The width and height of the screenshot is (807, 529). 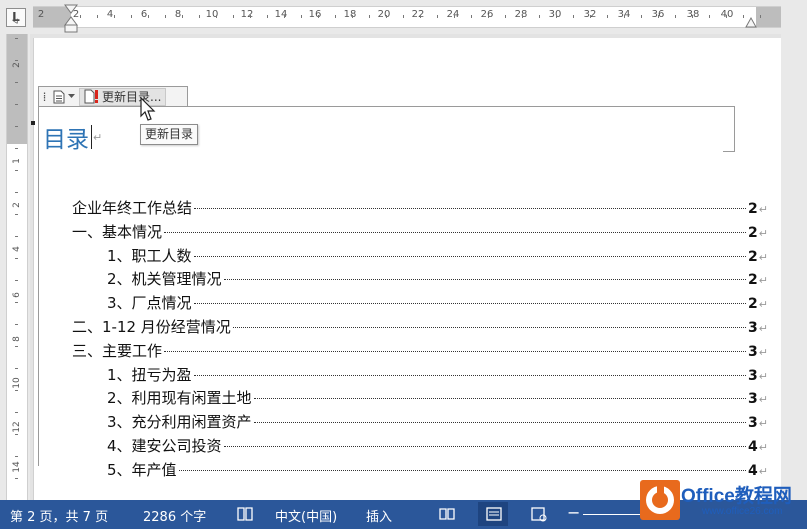 I want to click on toc-entry: 1、职工人数 2 ↵, so click(x=437, y=256).